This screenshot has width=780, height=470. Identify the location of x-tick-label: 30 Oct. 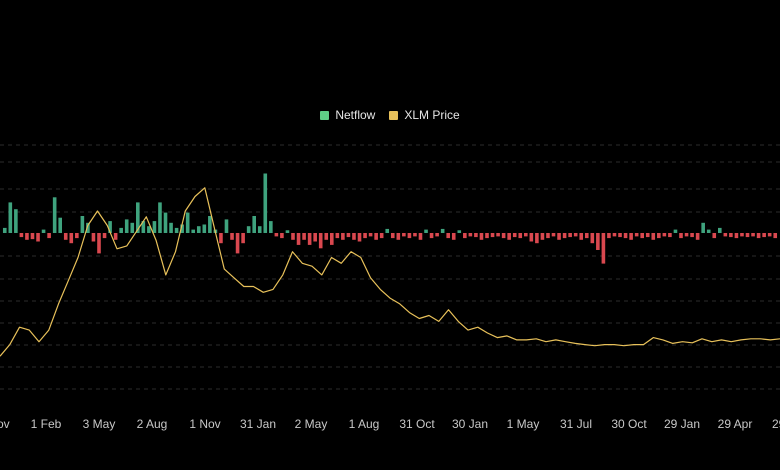
(629, 424).